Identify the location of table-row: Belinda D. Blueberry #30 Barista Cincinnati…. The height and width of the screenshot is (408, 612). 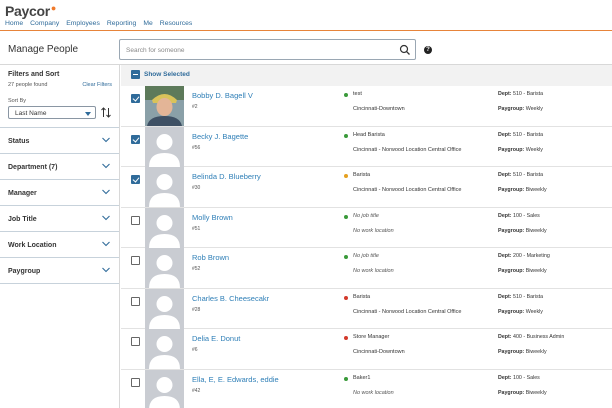
(366, 187).